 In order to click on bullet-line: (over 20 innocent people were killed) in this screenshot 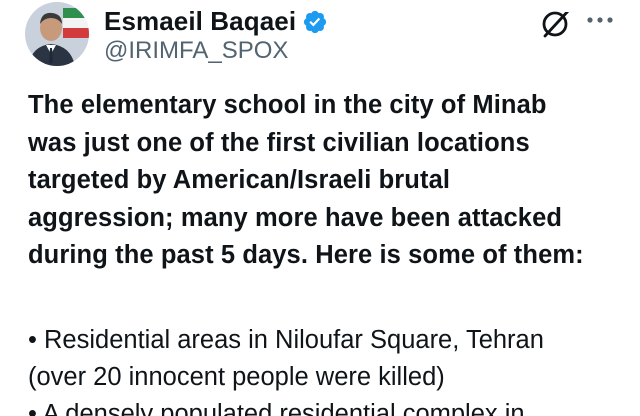, I will do `click(236, 377)`.